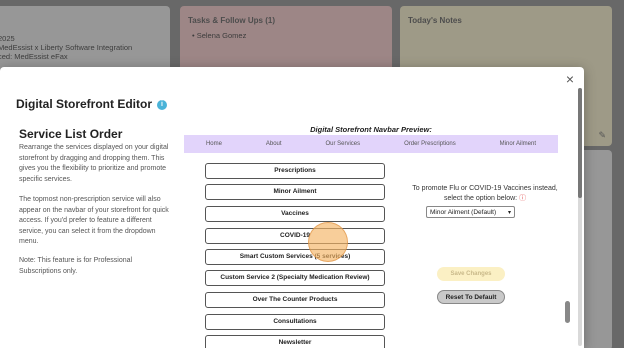  Describe the element at coordinates (295, 300) in the screenshot. I see `service-item-otc-products: Over The Counter Products` at that location.